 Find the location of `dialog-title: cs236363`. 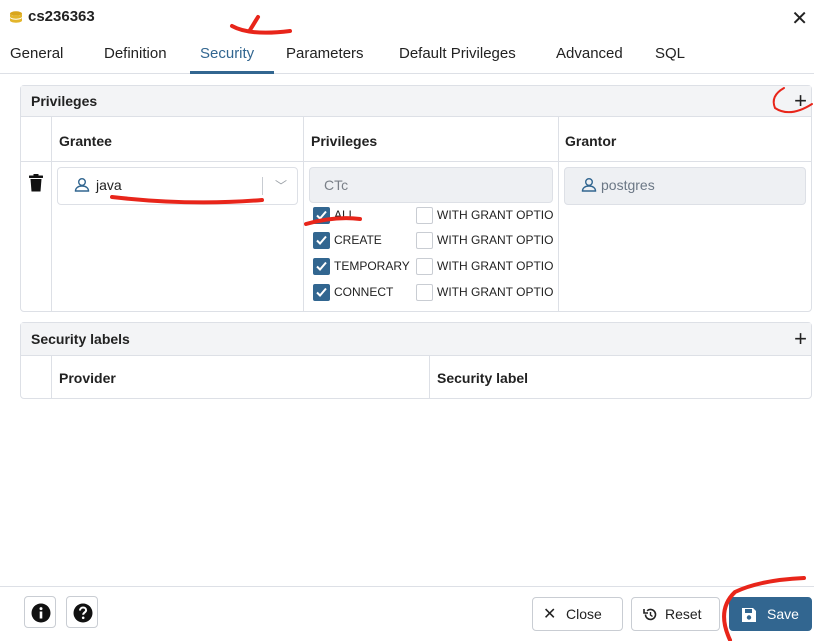

dialog-title: cs236363 is located at coordinates (61, 16).